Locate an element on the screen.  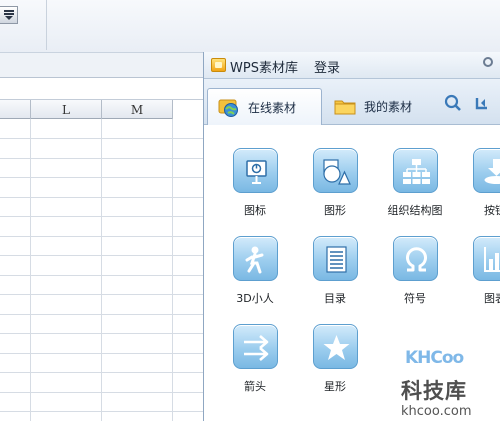
tab-strip: 在线素材 我的素材 is located at coordinates (352, 102).